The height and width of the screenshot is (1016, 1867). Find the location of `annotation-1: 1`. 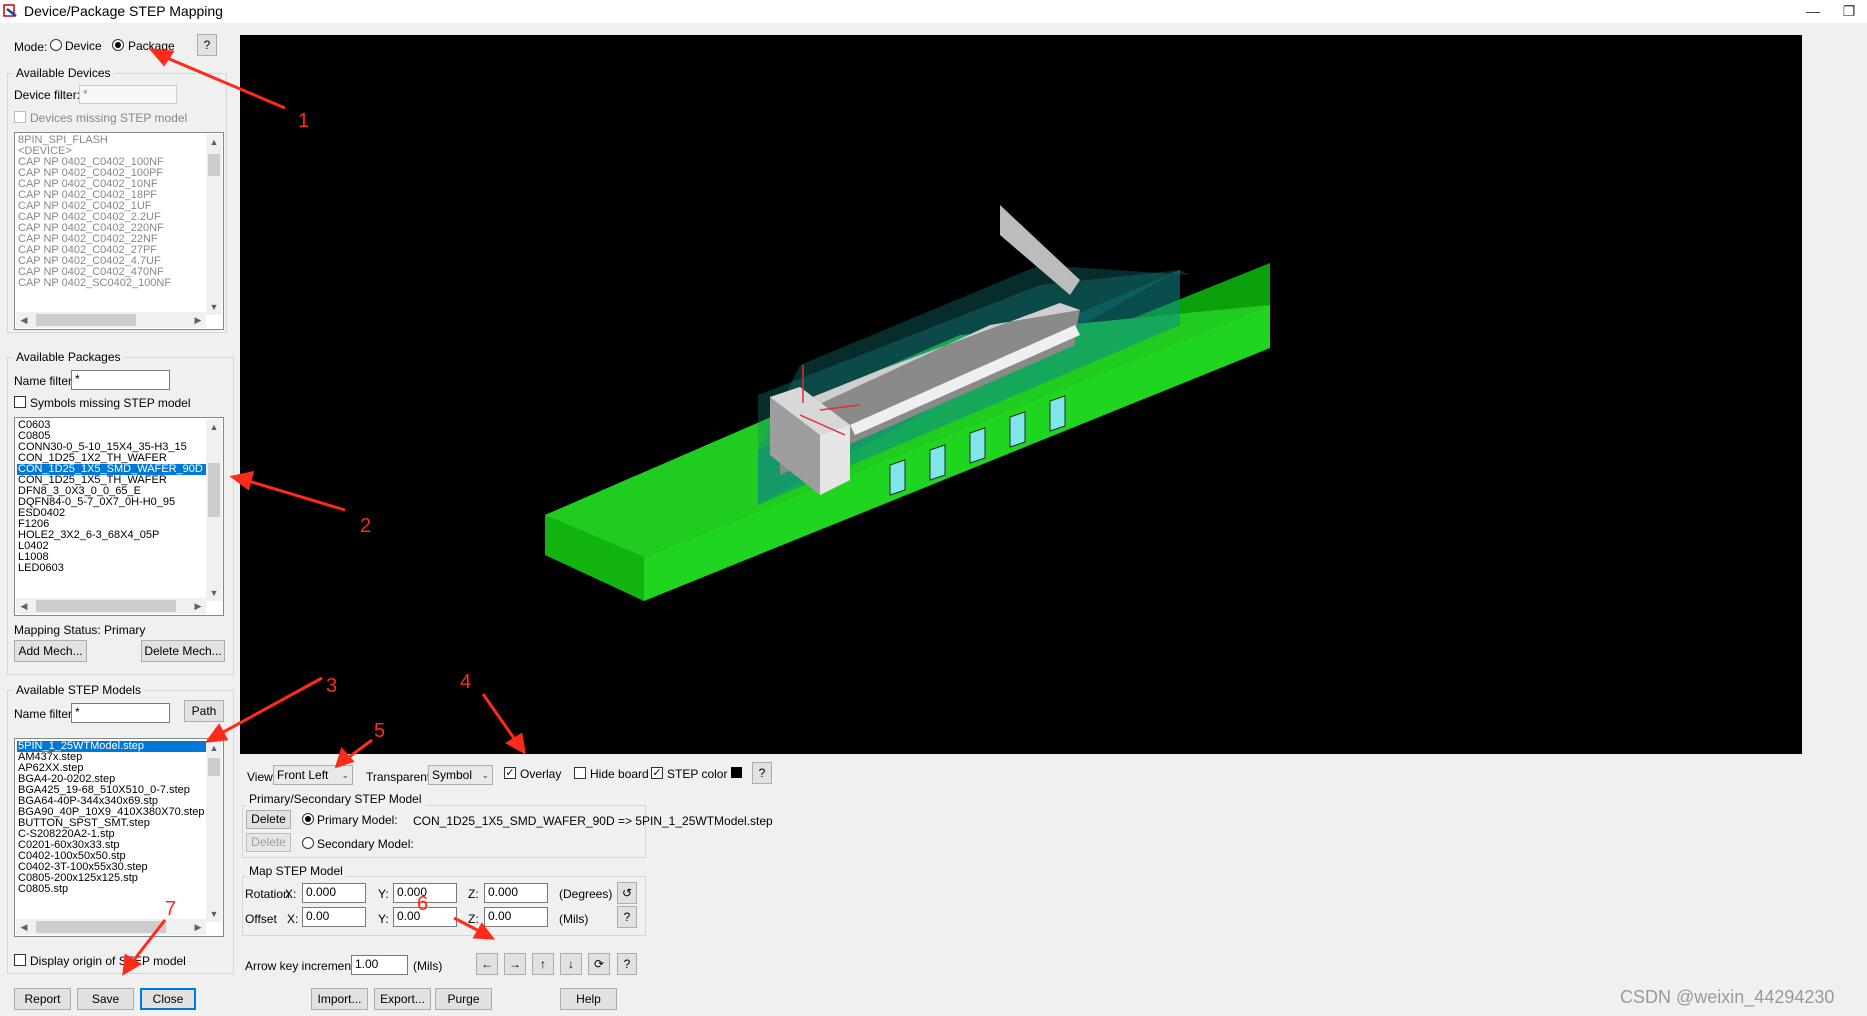

annotation-1: 1 is located at coordinates (304, 121).